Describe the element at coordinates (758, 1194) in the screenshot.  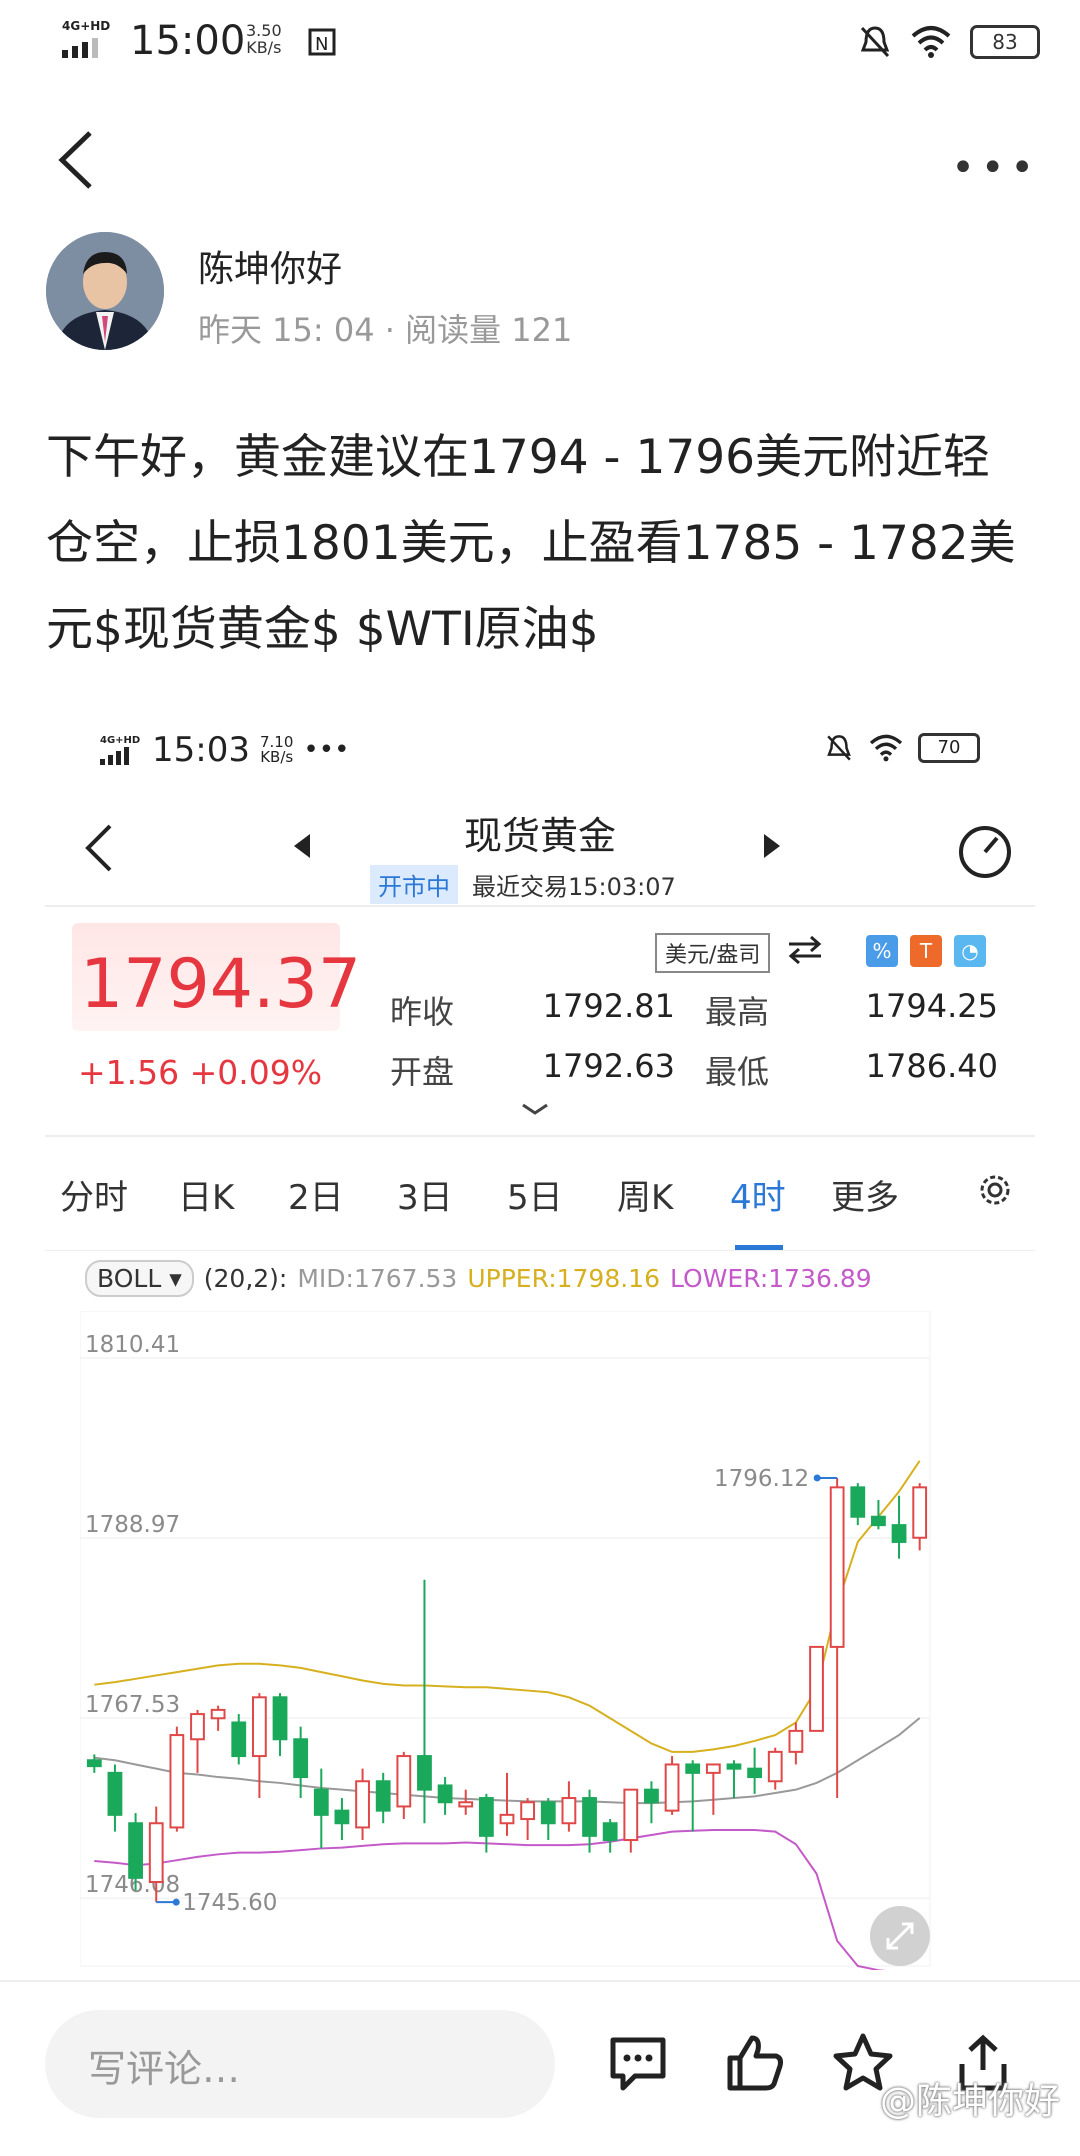
I see `tab-4hour: 4时` at that location.